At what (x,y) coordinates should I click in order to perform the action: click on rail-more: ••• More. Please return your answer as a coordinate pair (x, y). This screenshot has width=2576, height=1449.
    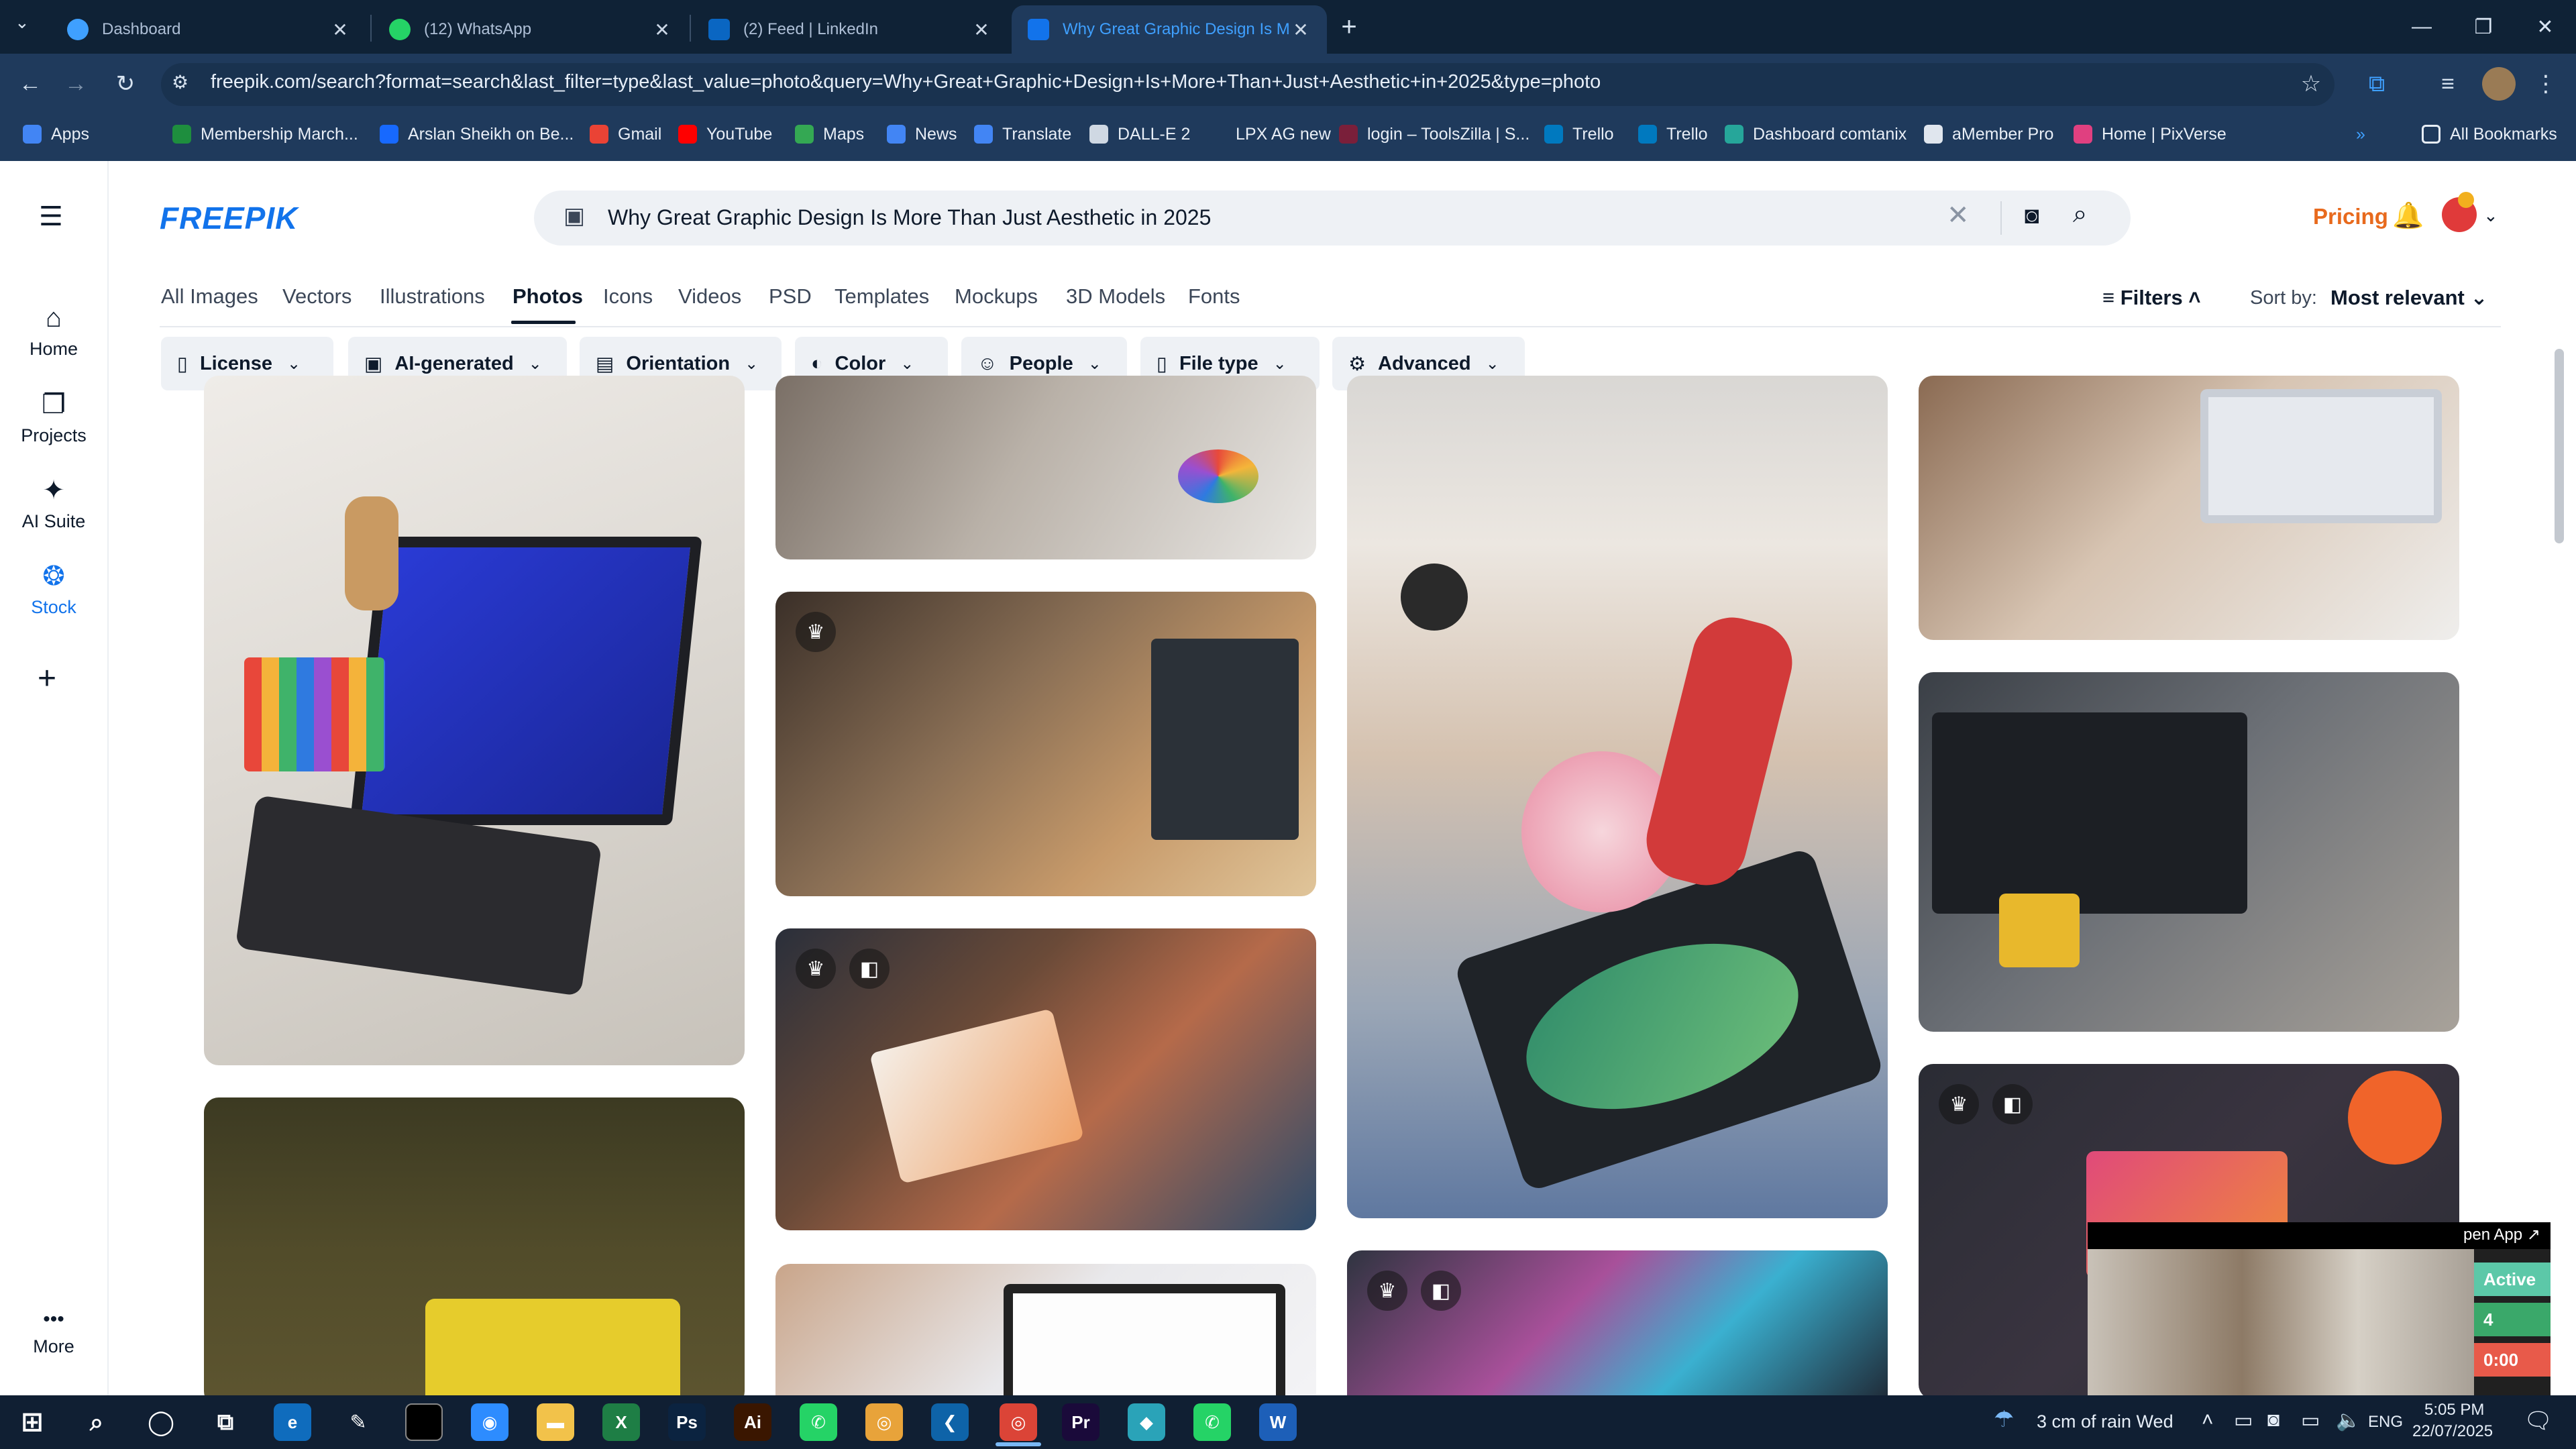
    Looking at the image, I should click on (53, 1332).